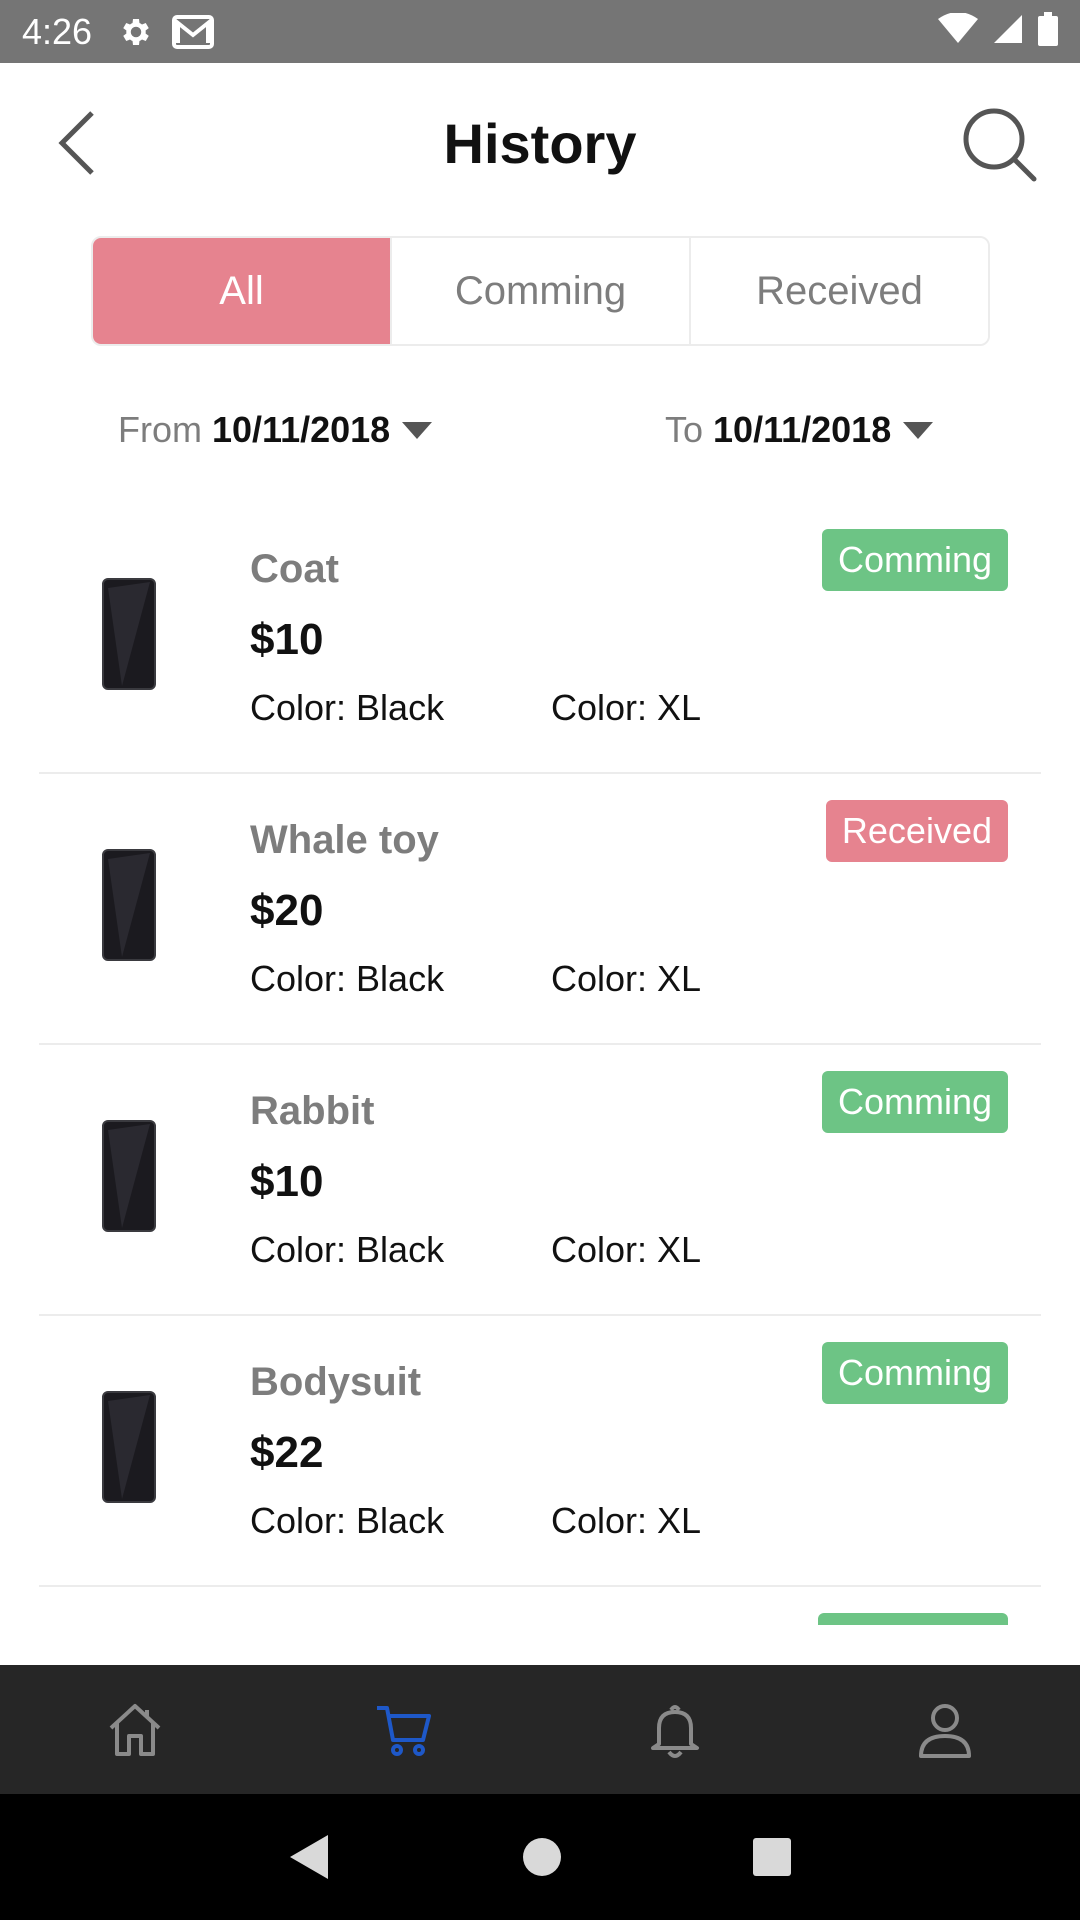 Image resolution: width=1080 pixels, height=1920 pixels. I want to click on system-nav-bar, so click(540, 1857).